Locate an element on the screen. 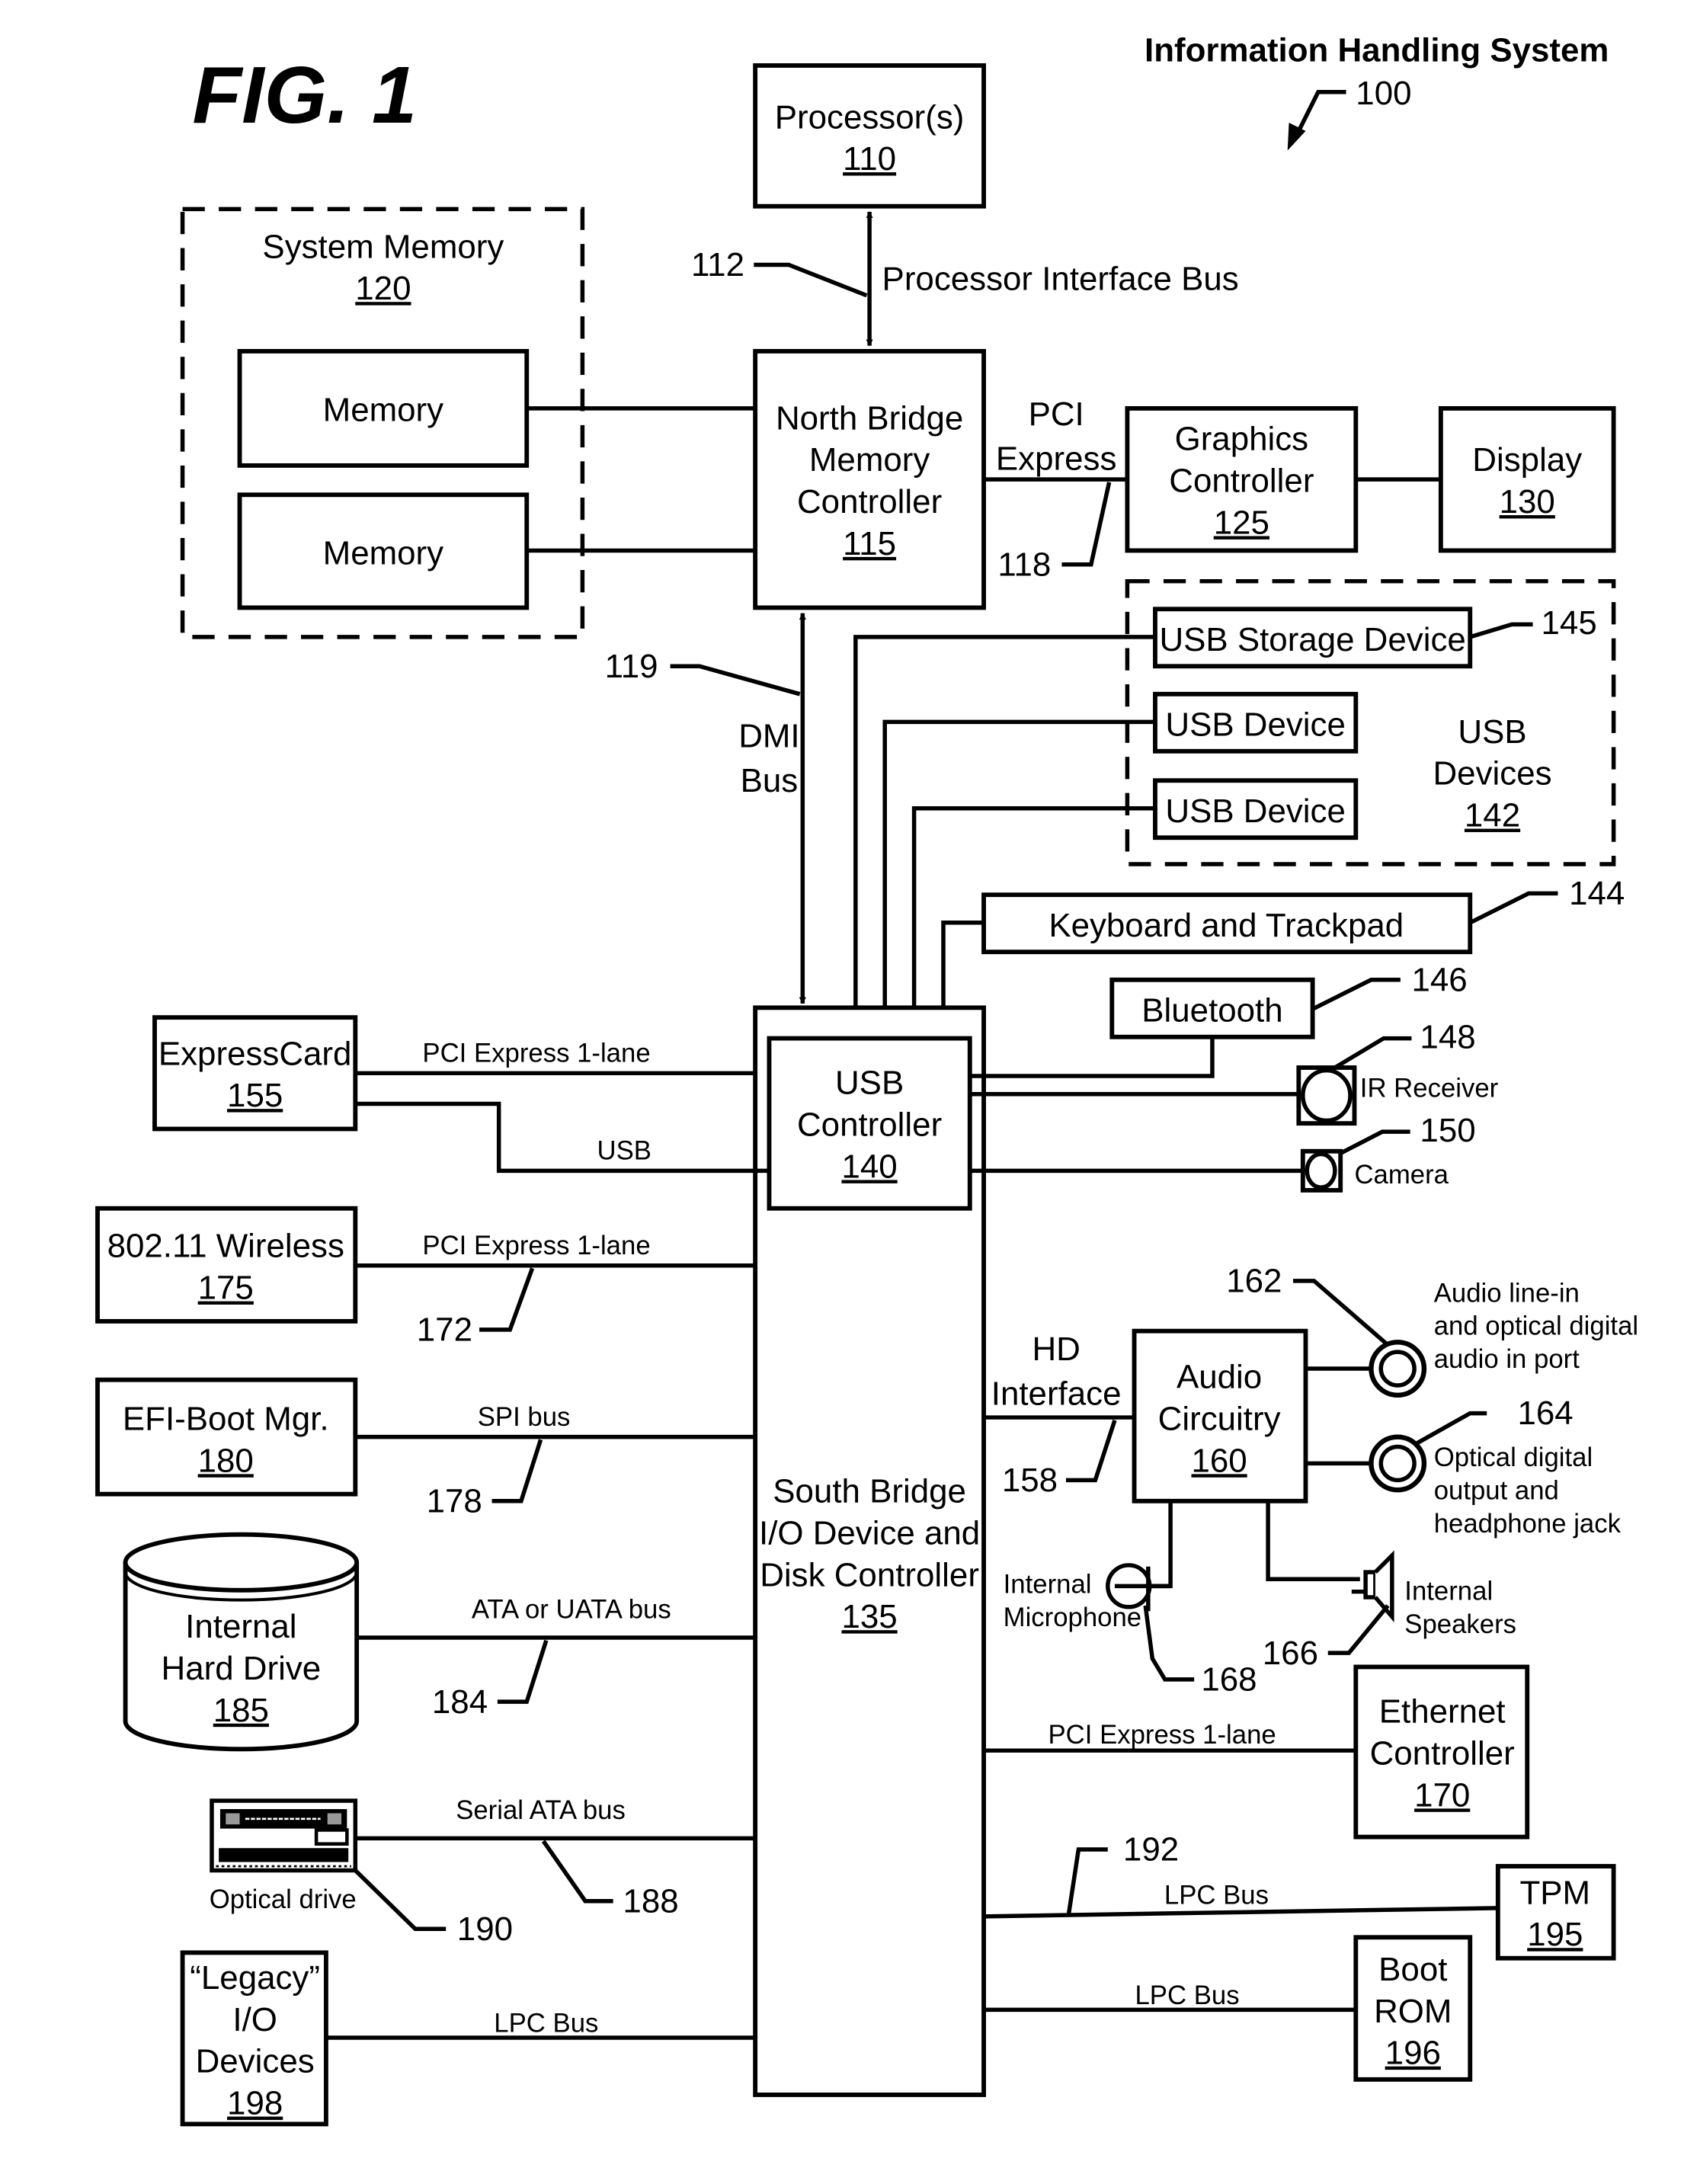 This screenshot has width=1700, height=2184. optical-drive-icon is located at coordinates (284, 1836).